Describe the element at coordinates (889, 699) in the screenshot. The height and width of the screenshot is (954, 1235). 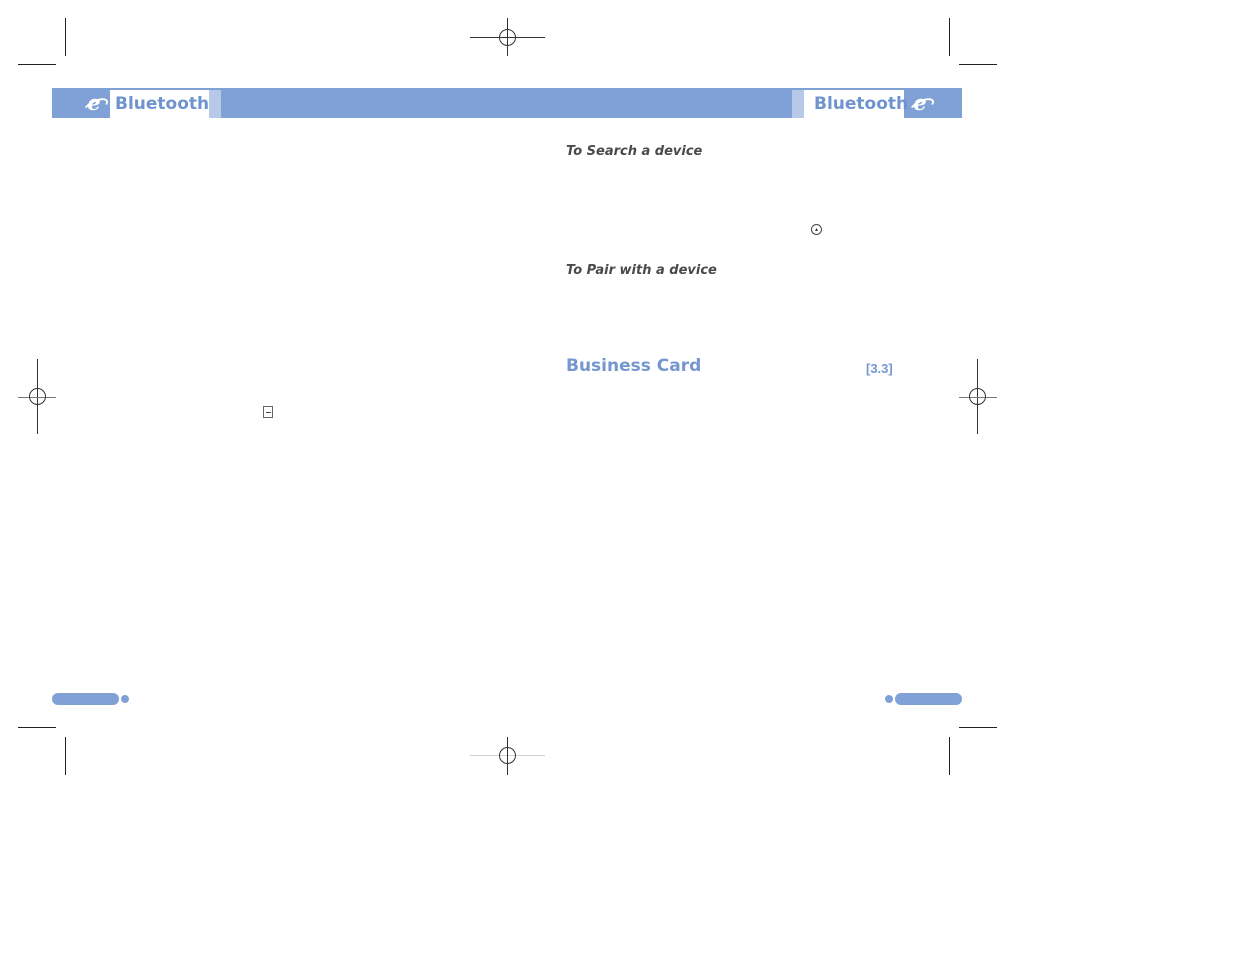
I see `footer-dot-right` at that location.